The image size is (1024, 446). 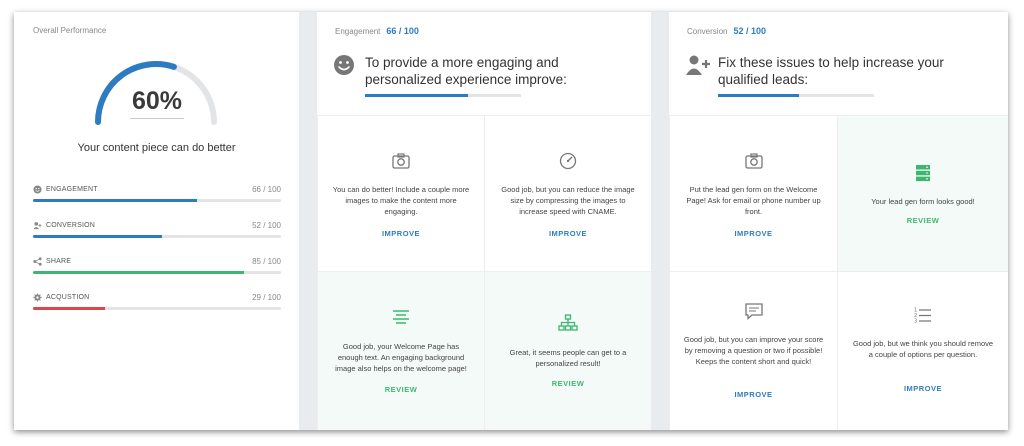 I want to click on metric-label: CONVERSION, so click(x=71, y=225).